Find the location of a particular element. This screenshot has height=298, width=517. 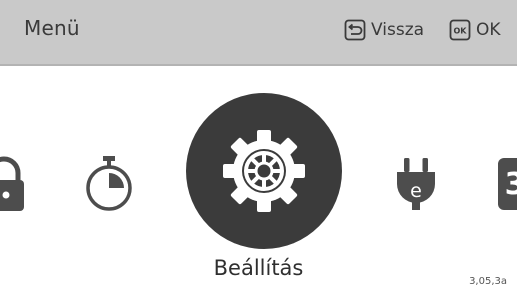

gear-icon is located at coordinates (264, 171).